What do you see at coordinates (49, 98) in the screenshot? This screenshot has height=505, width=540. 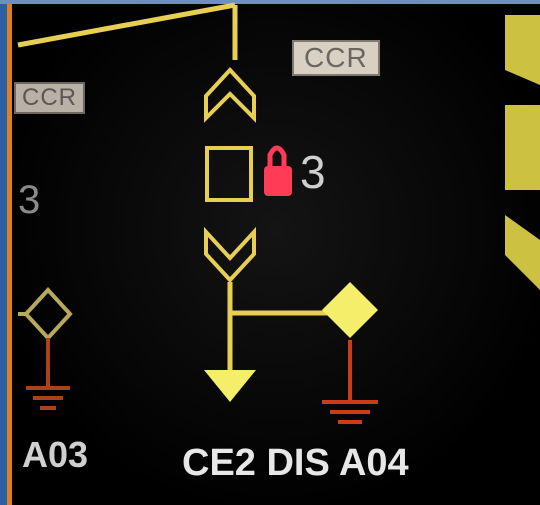 I see `ccr-tag-left: CCR` at bounding box center [49, 98].